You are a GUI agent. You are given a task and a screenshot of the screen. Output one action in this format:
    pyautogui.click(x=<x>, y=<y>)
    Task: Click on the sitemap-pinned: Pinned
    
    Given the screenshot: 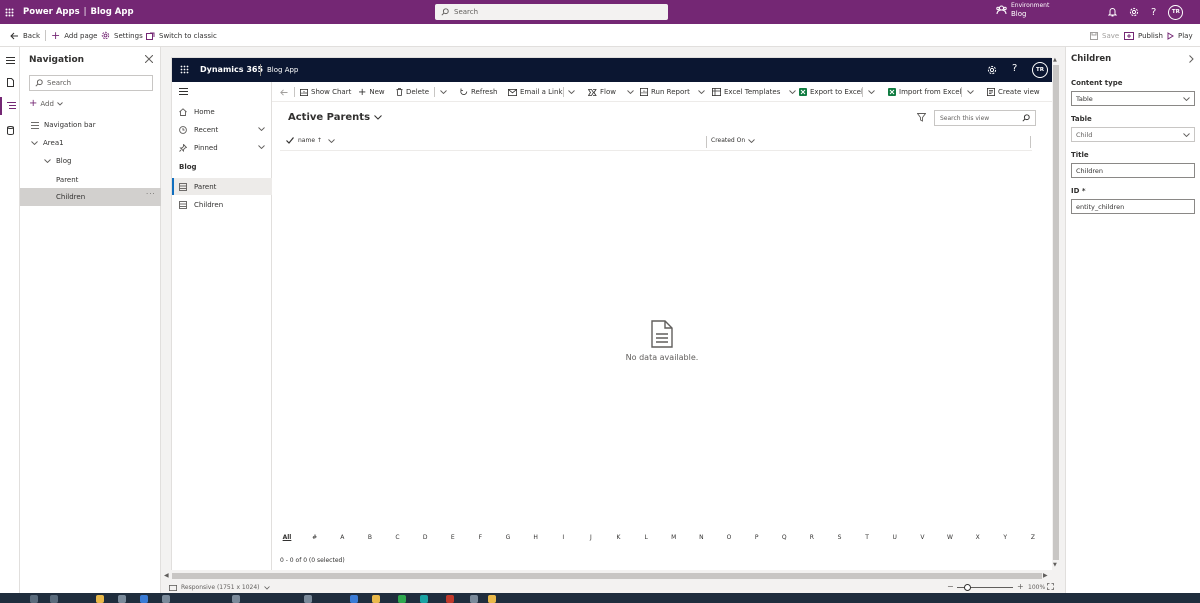 What is the action you would take?
    pyautogui.click(x=222, y=147)
    